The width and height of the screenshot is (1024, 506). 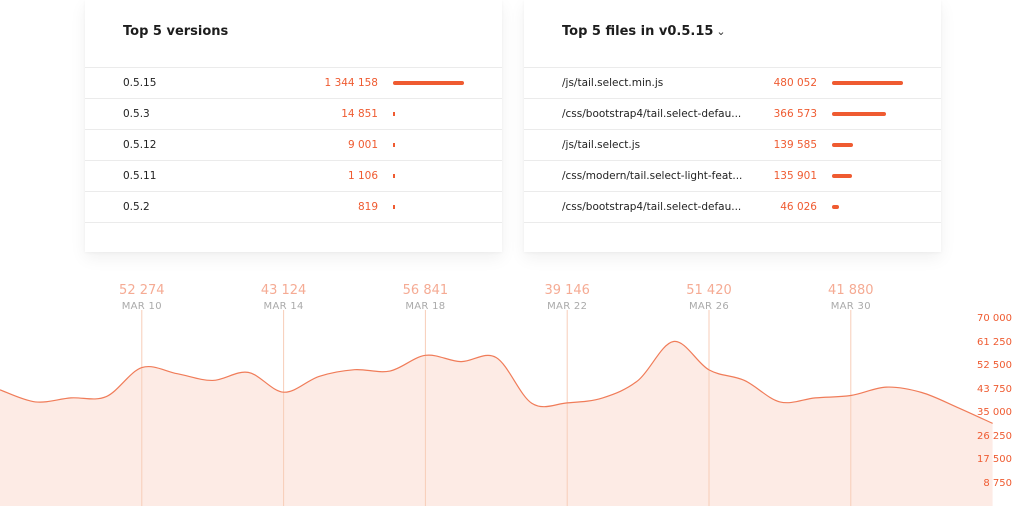 I want to click on table-row: /js/tail.select.js 139 585, so click(x=732, y=145).